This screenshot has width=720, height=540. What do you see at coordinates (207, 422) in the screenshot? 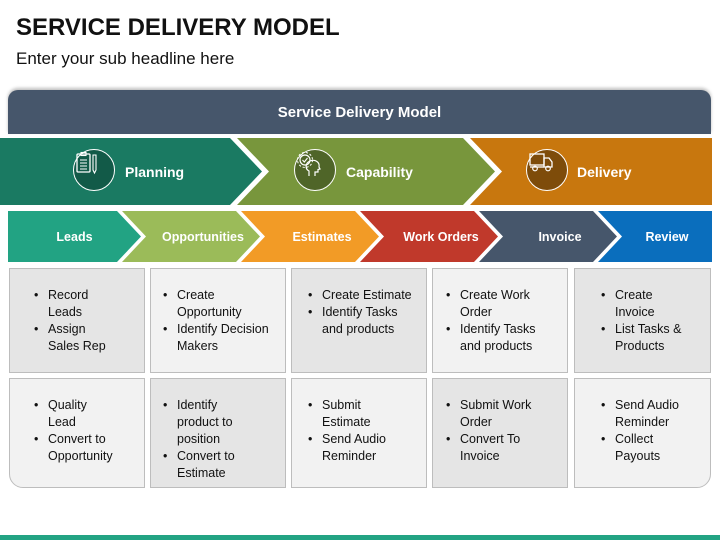
I see `detail-item: Identify product to position` at bounding box center [207, 422].